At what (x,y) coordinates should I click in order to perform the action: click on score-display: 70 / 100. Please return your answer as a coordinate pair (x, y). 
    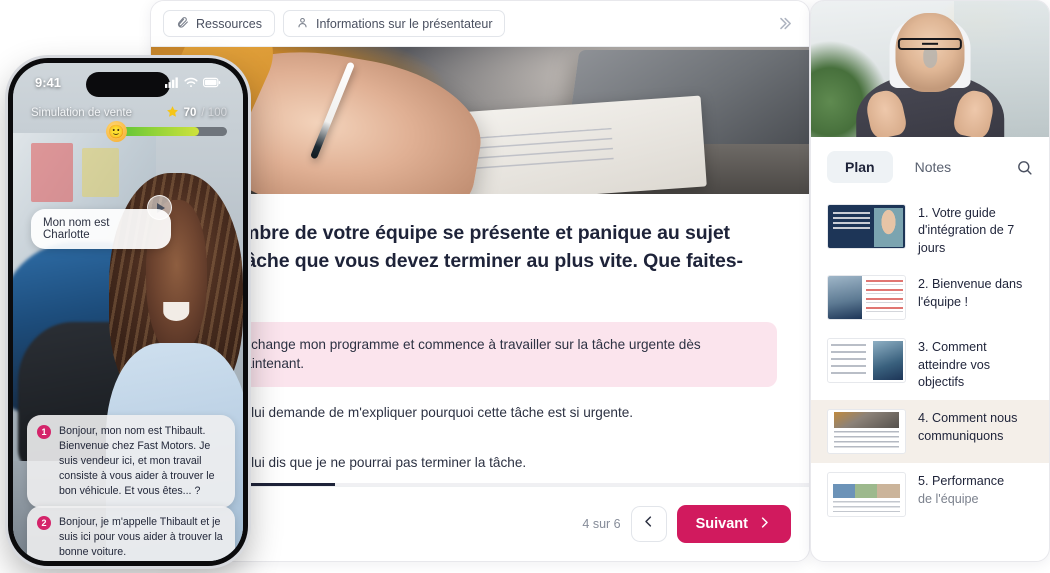
    Looking at the image, I should click on (196, 113).